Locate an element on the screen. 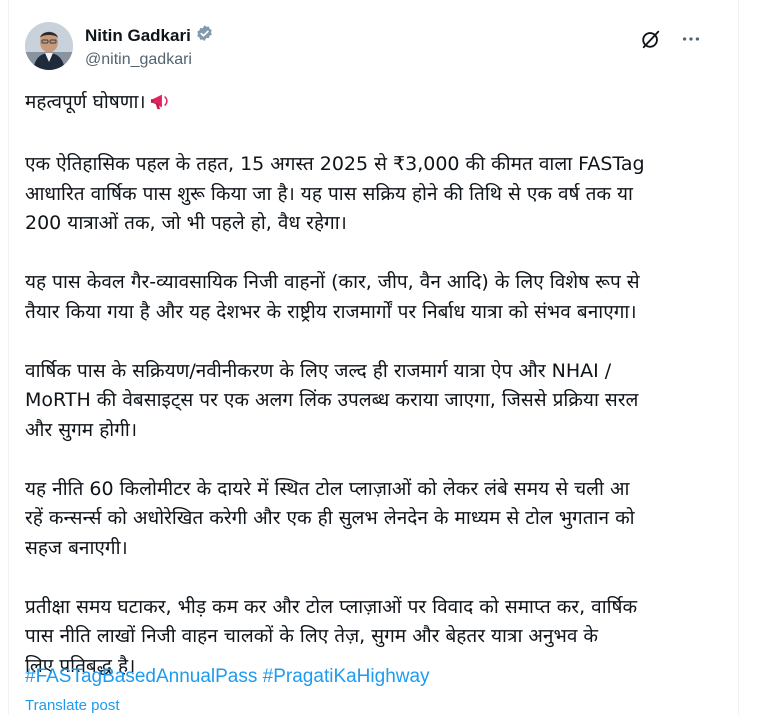 Image resolution: width=761 pixels, height=715 pixels. hashtags: #FASTagBasedAnnualPass #PragatiKaHighway is located at coordinates (227, 677).